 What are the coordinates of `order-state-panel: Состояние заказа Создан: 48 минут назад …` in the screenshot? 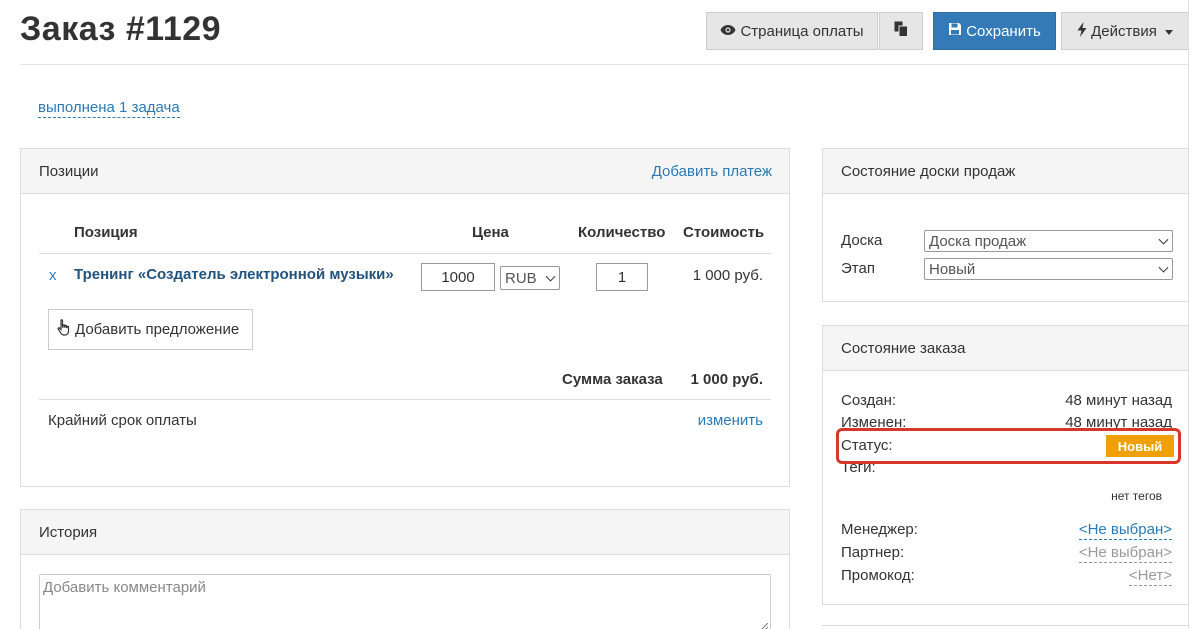 It's located at (1005, 465).